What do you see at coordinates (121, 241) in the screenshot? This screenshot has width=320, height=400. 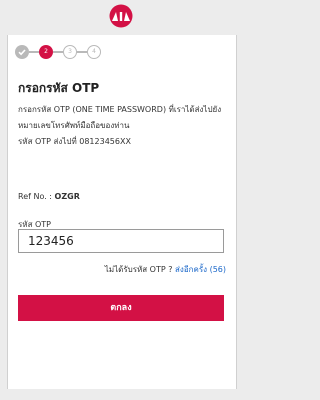 I see `otp-input: 123456` at bounding box center [121, 241].